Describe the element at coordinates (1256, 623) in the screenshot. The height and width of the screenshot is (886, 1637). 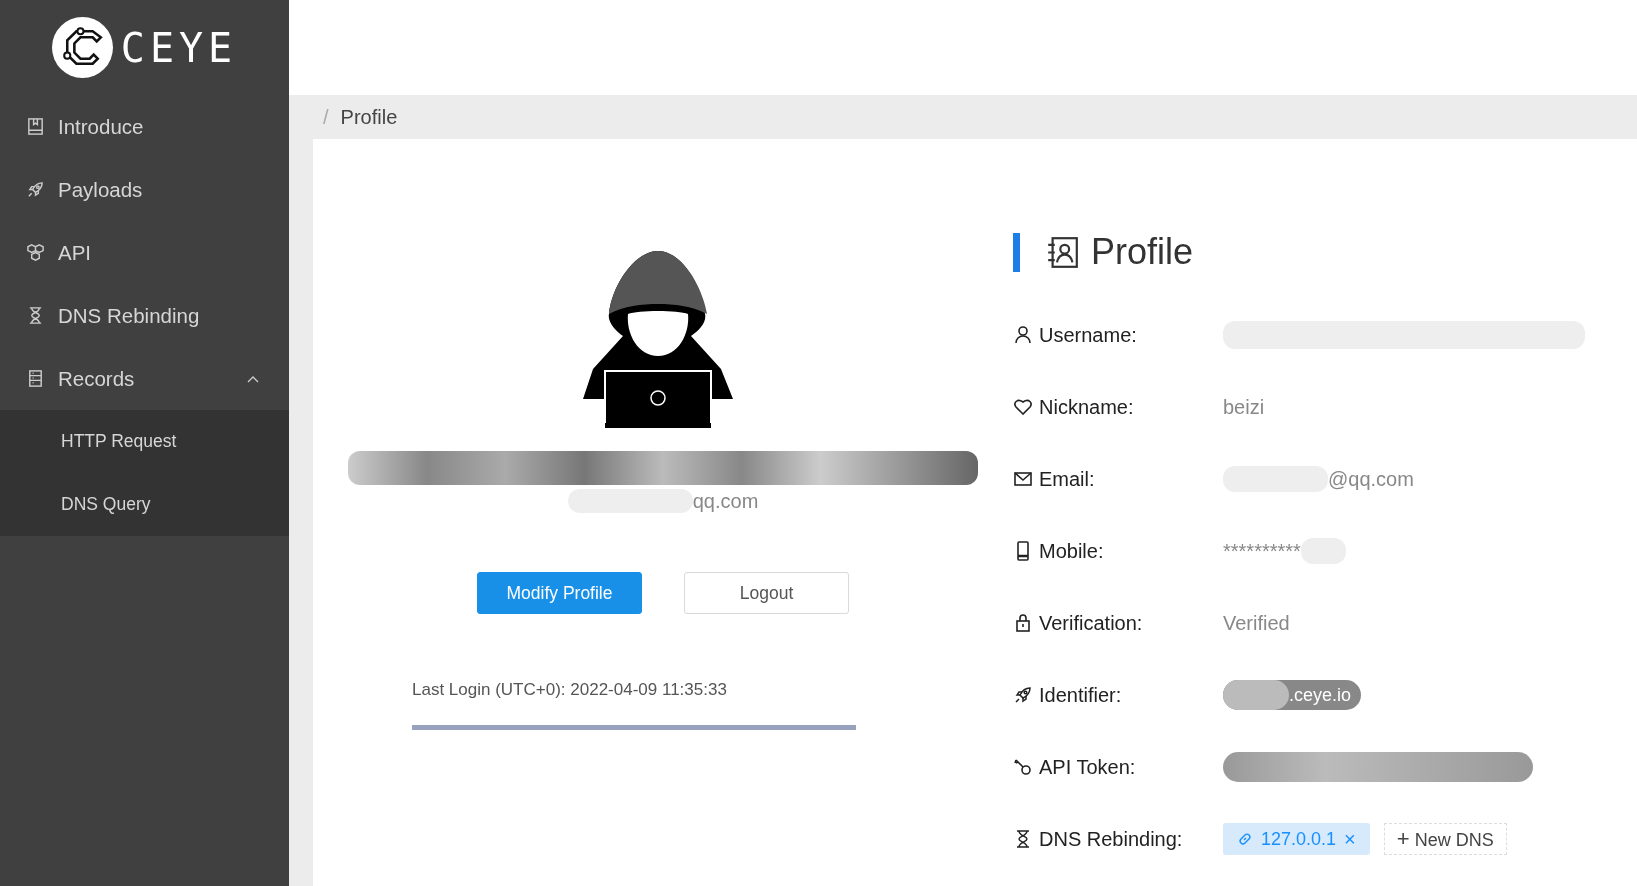
I see `field-value: Verified` at that location.